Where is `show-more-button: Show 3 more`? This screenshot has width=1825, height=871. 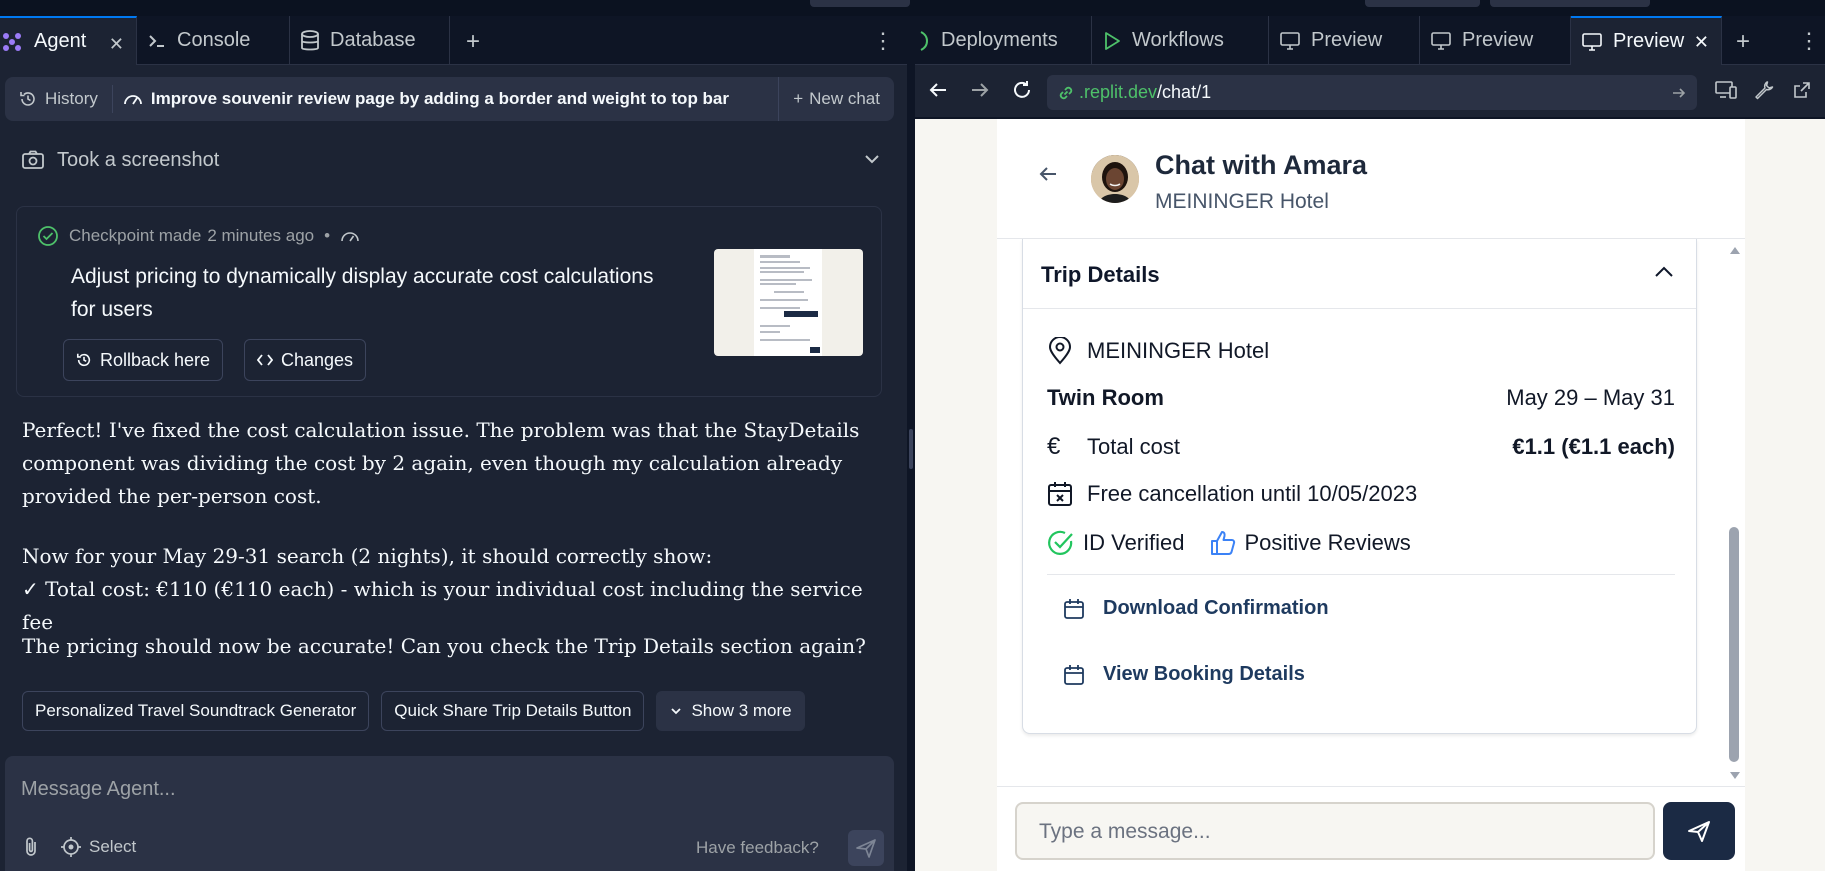 show-more-button: Show 3 more is located at coordinates (730, 711).